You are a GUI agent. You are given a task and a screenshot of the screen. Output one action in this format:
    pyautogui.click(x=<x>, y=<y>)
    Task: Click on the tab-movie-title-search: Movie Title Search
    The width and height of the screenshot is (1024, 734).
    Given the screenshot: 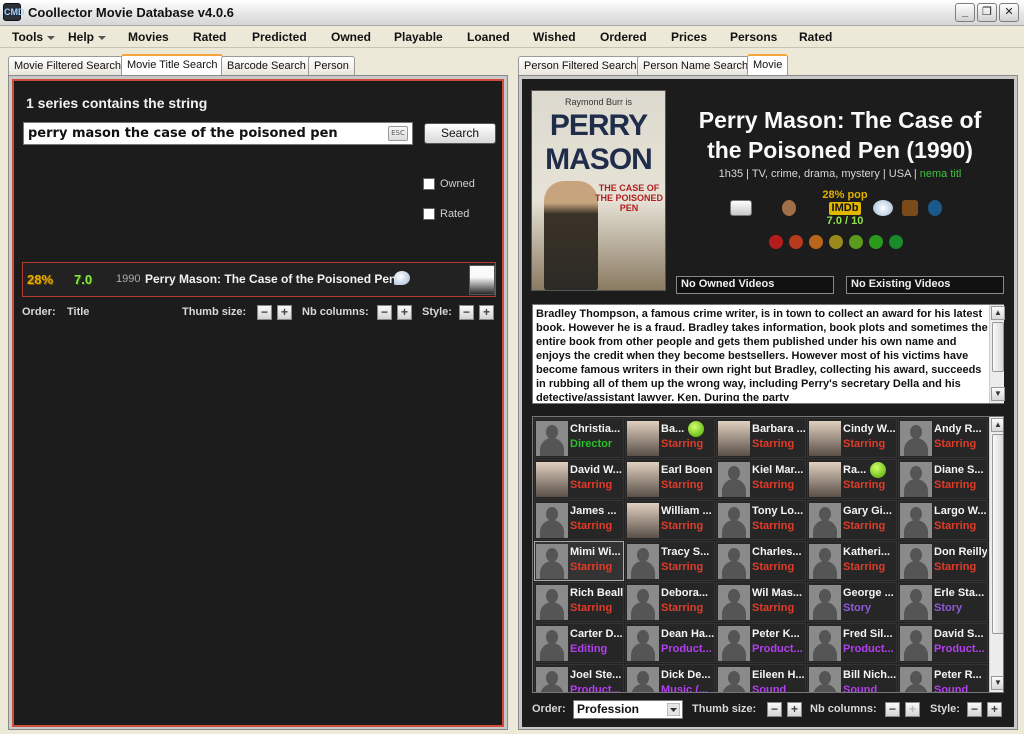 What is the action you would take?
    pyautogui.click(x=172, y=64)
    